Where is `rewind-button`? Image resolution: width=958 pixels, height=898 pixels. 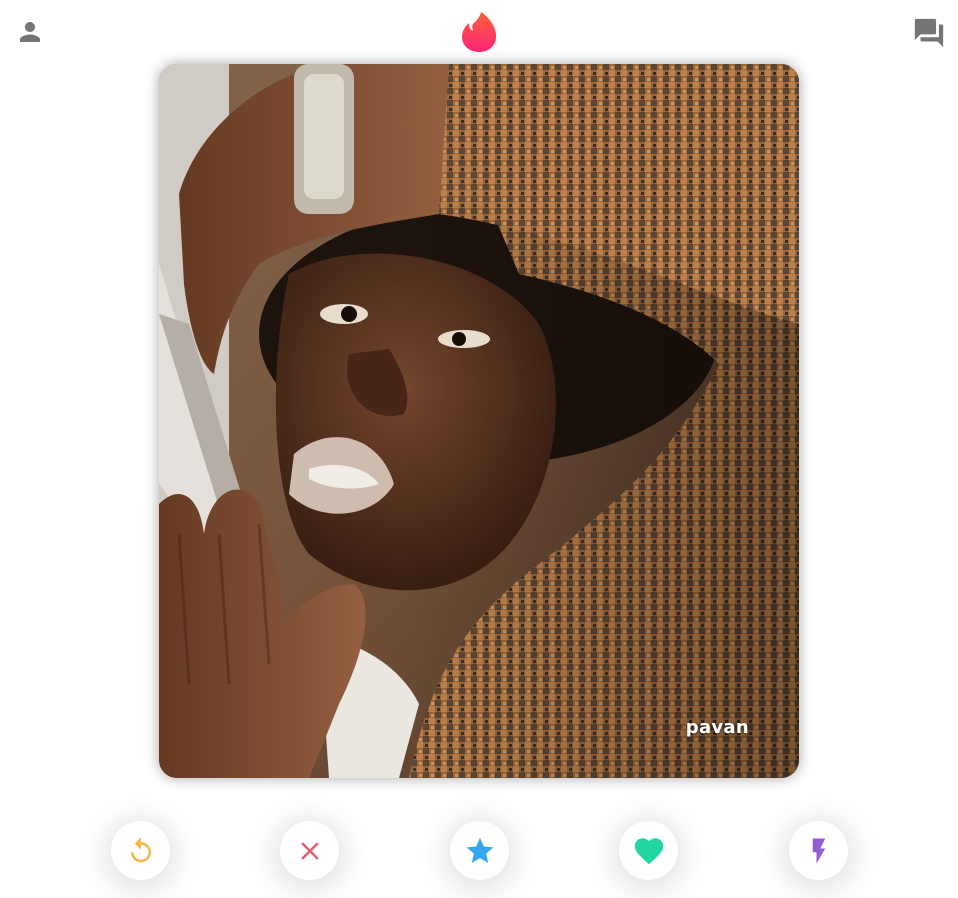
rewind-button is located at coordinates (140, 850).